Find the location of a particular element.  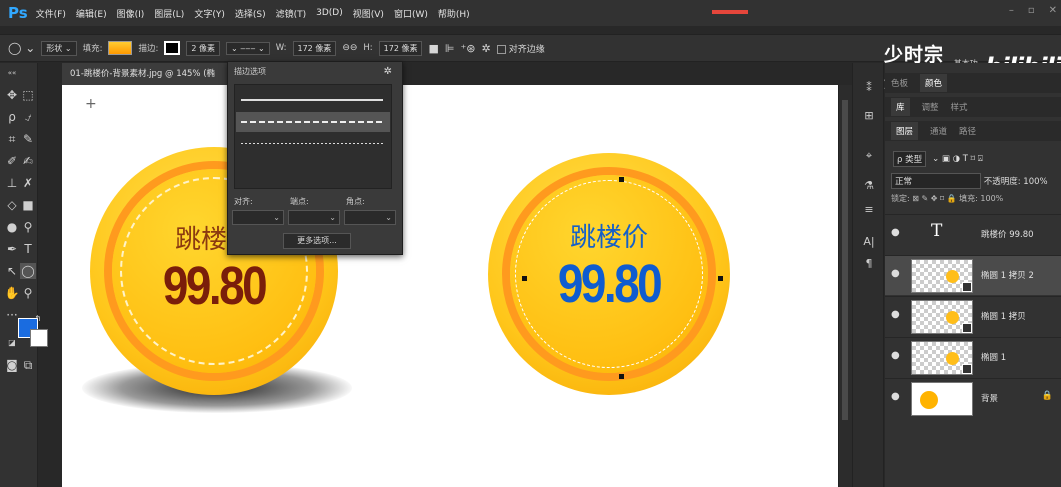

brush-settings-icon: ⌖ is located at coordinates (869, 157).